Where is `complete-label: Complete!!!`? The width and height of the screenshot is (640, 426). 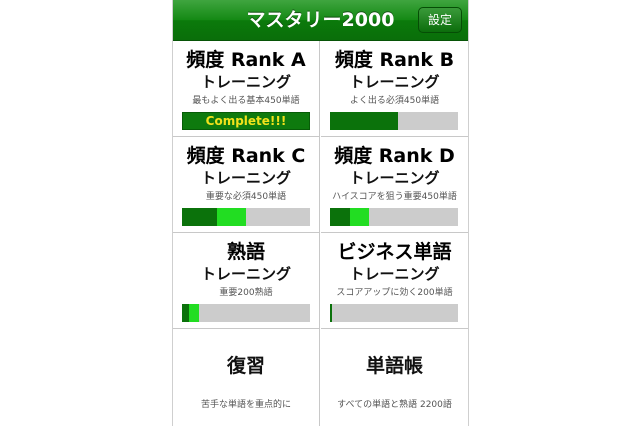
complete-label: Complete!!! is located at coordinates (246, 121).